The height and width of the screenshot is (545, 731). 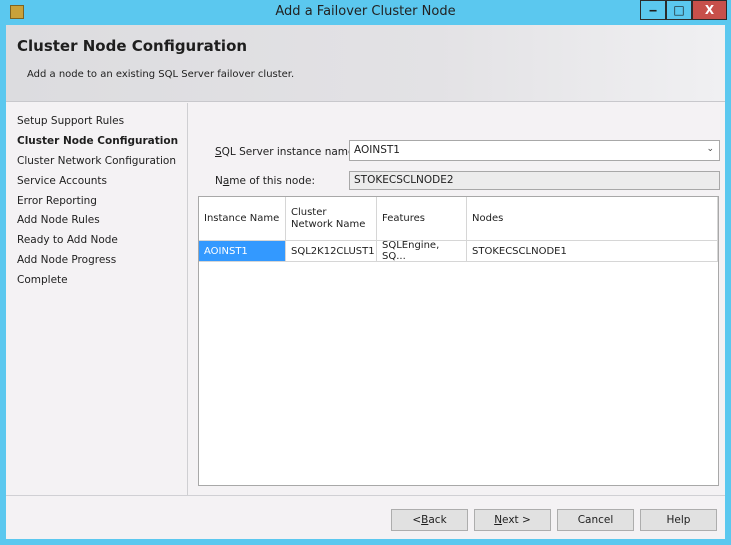 I want to click on close-button: X, so click(x=709, y=10).